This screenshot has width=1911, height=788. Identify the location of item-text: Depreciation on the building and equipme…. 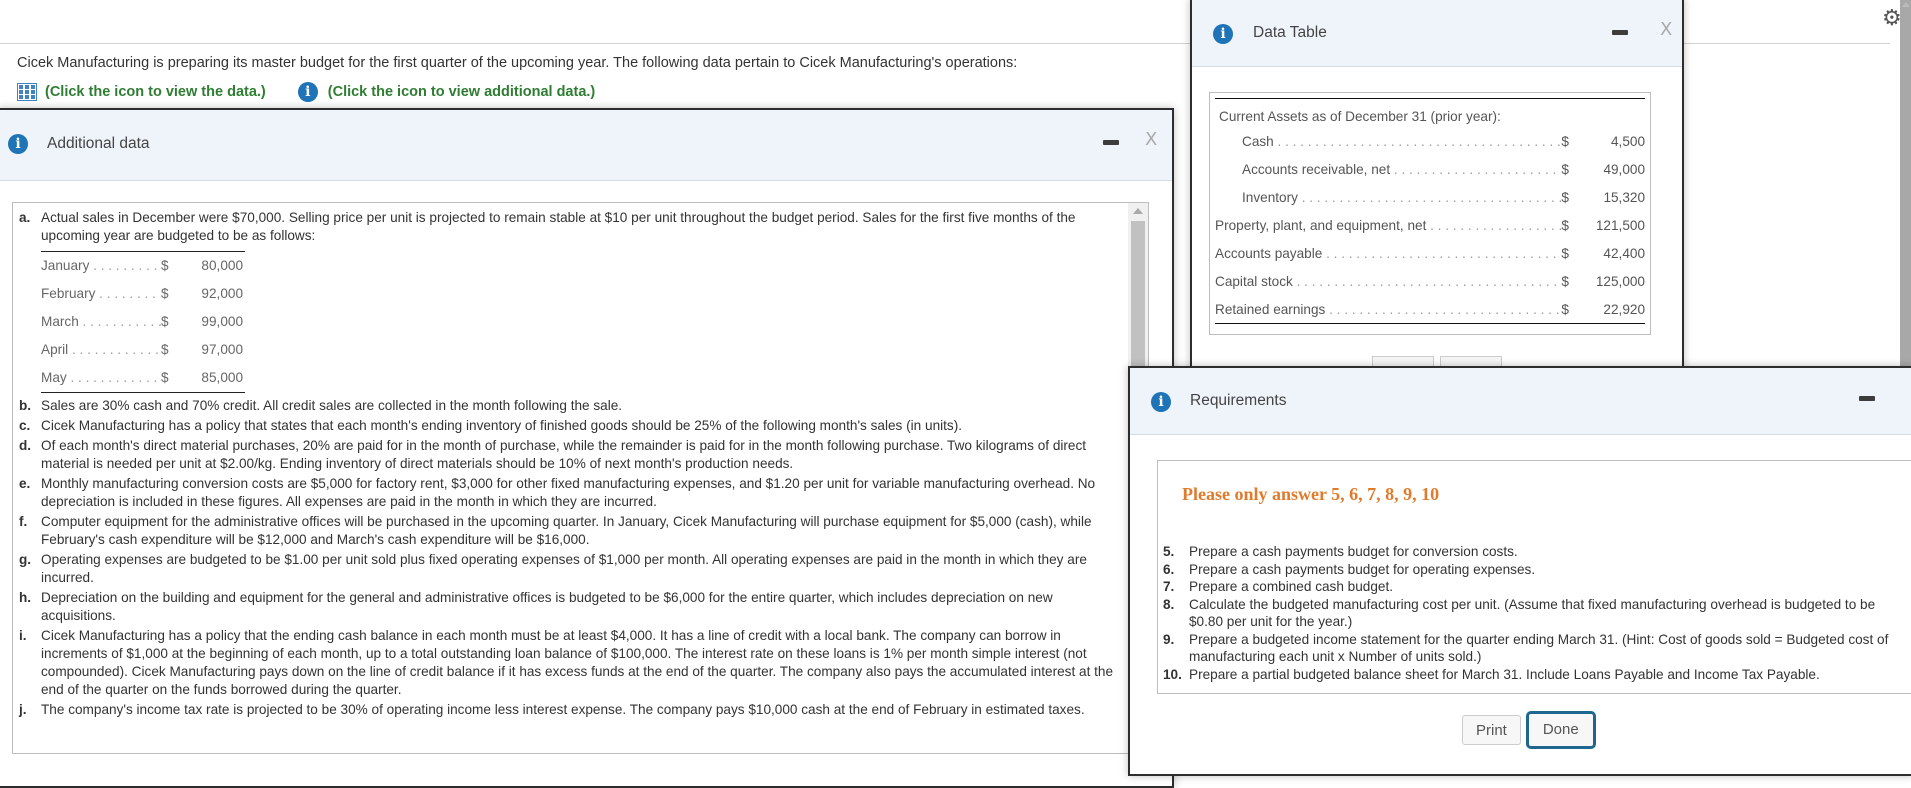
(547, 606).